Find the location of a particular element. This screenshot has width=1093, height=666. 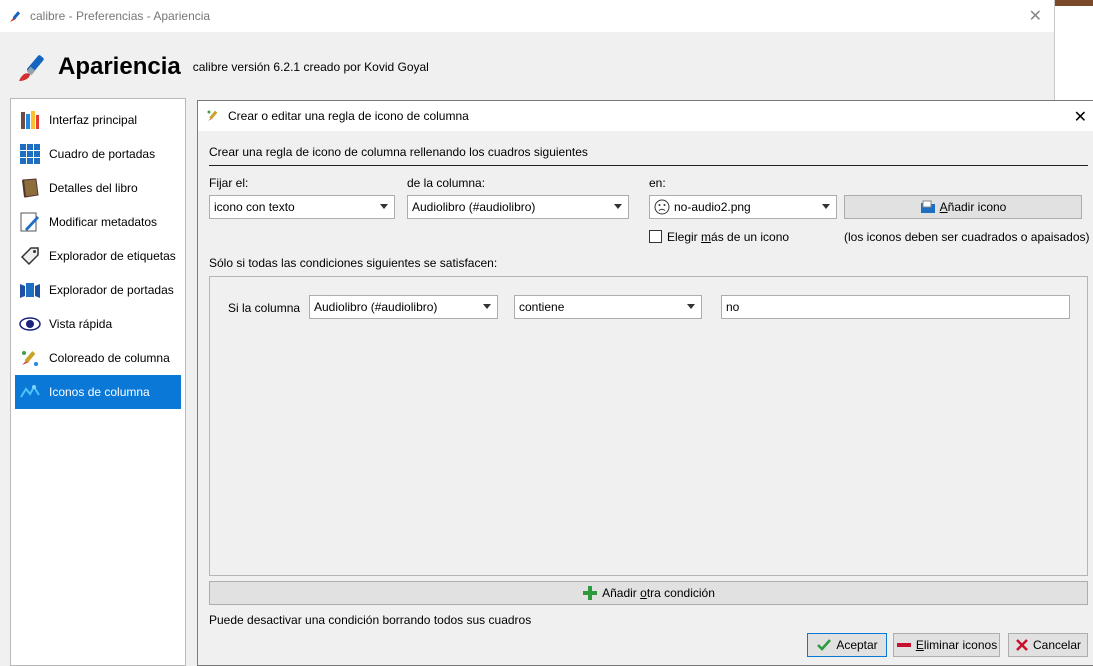

condition-column-select: Audiolibro (#audiolibro) is located at coordinates (403, 307).